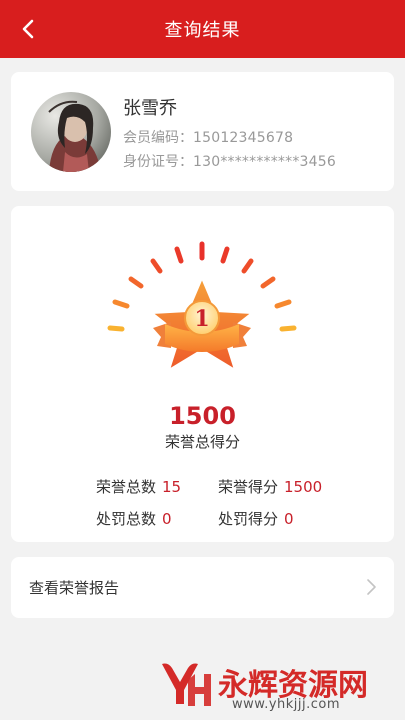  I want to click on top-nav-bar: 查询结果, so click(202, 29).